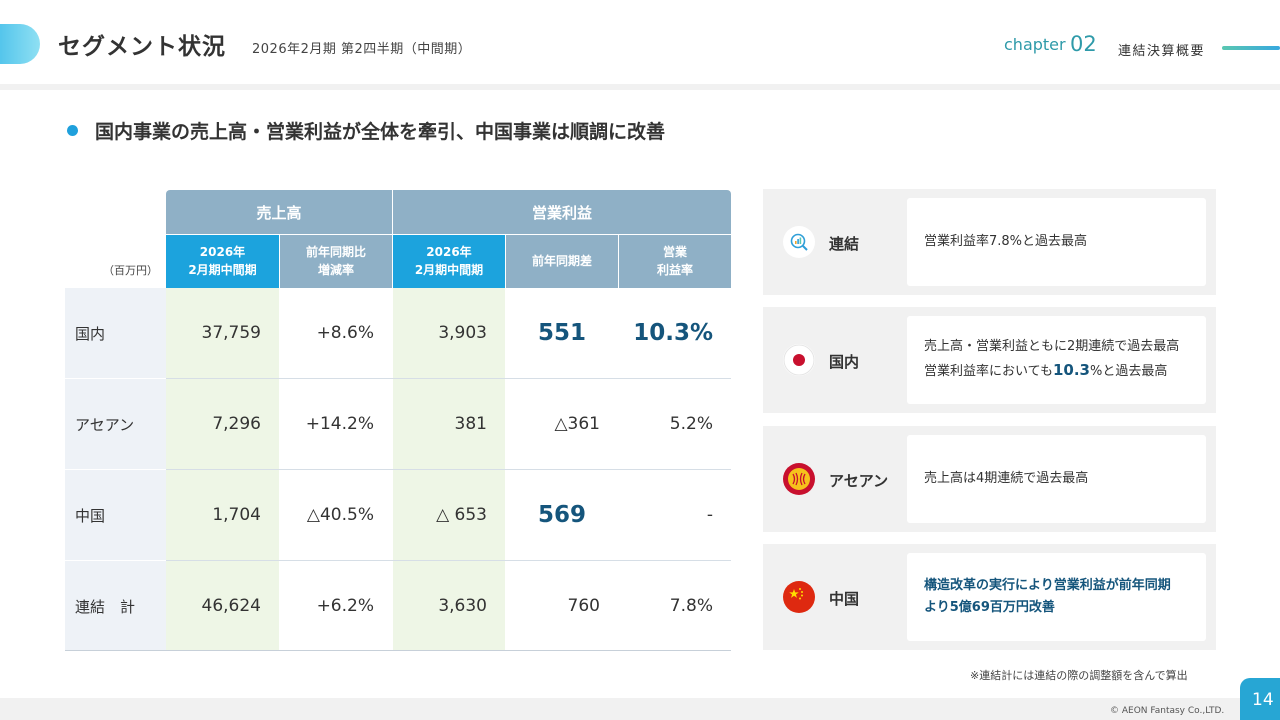 This screenshot has width=1280, height=720. I want to click on chapter-name: 連結決算概要, so click(1162, 51).